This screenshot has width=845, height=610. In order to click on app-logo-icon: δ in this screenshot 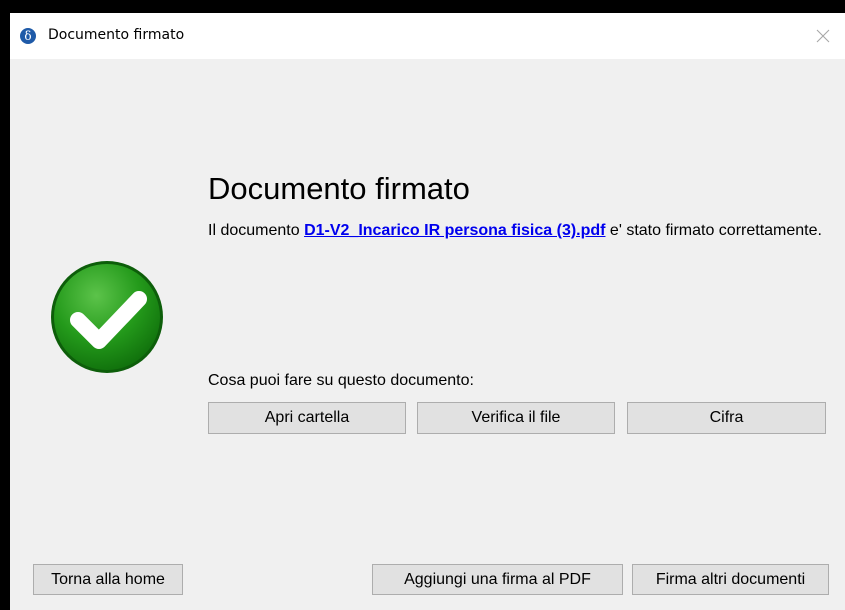, I will do `click(28, 36)`.